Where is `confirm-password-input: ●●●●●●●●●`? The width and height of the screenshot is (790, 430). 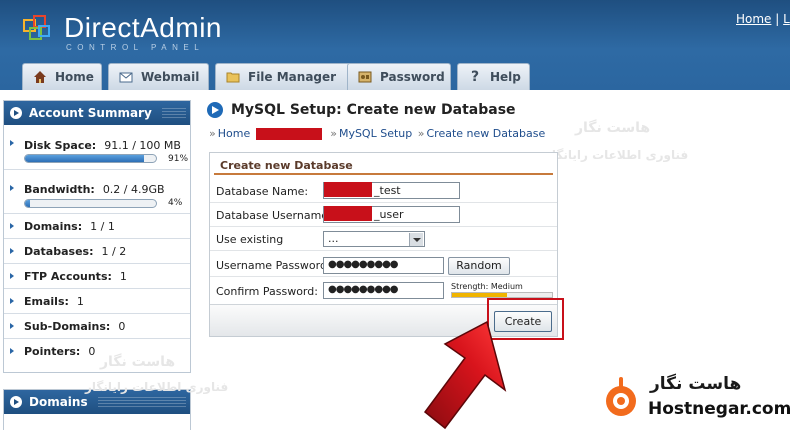 confirm-password-input: ●●●●●●●●● is located at coordinates (383, 290).